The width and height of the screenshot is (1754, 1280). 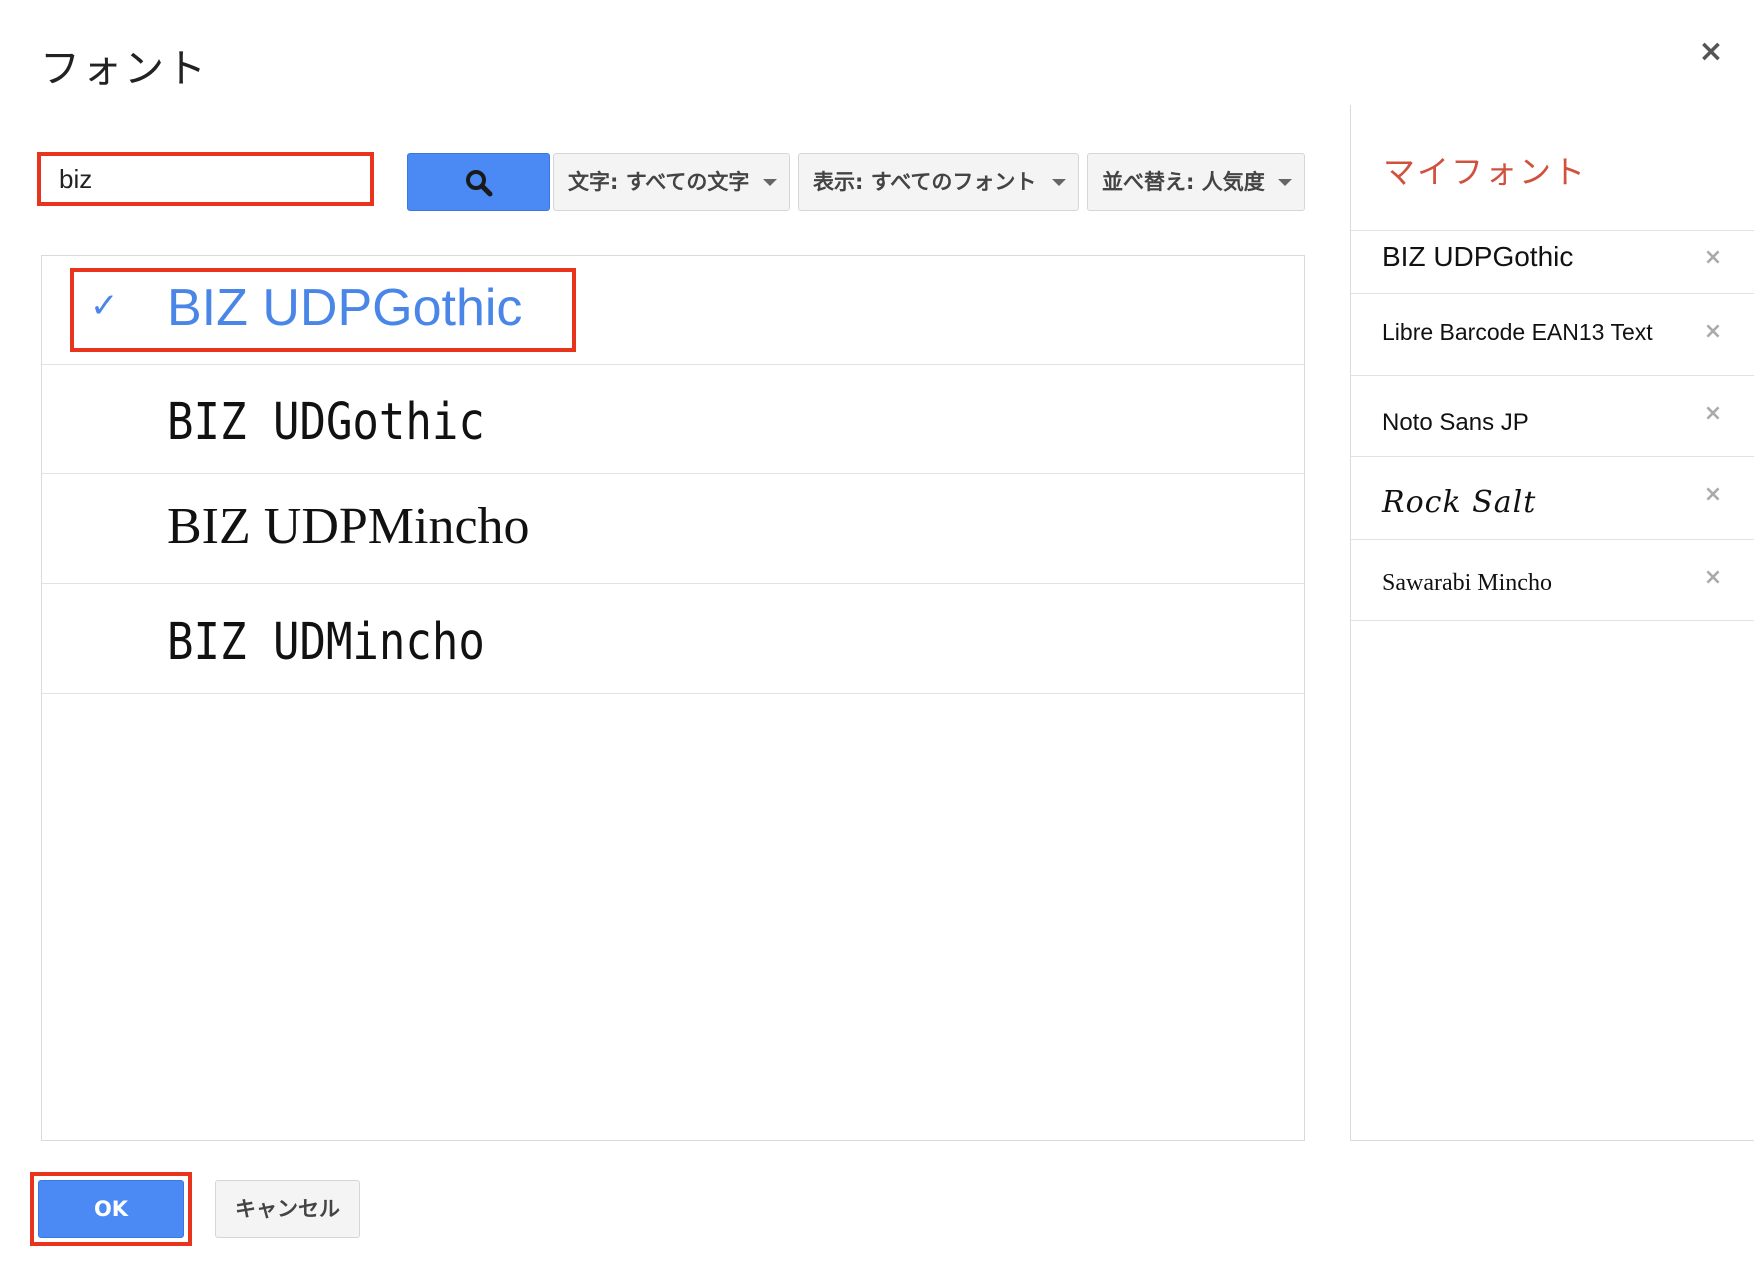 I want to click on font-name: BIZ UDPMincho, so click(x=348, y=526).